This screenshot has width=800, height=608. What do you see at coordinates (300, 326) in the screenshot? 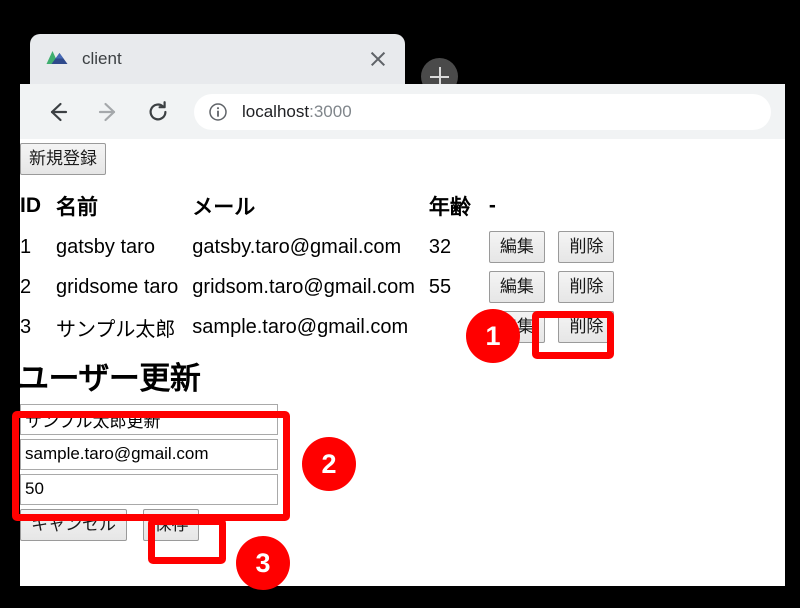
I see `cell-email: sample.taro@gmail.com` at bounding box center [300, 326].